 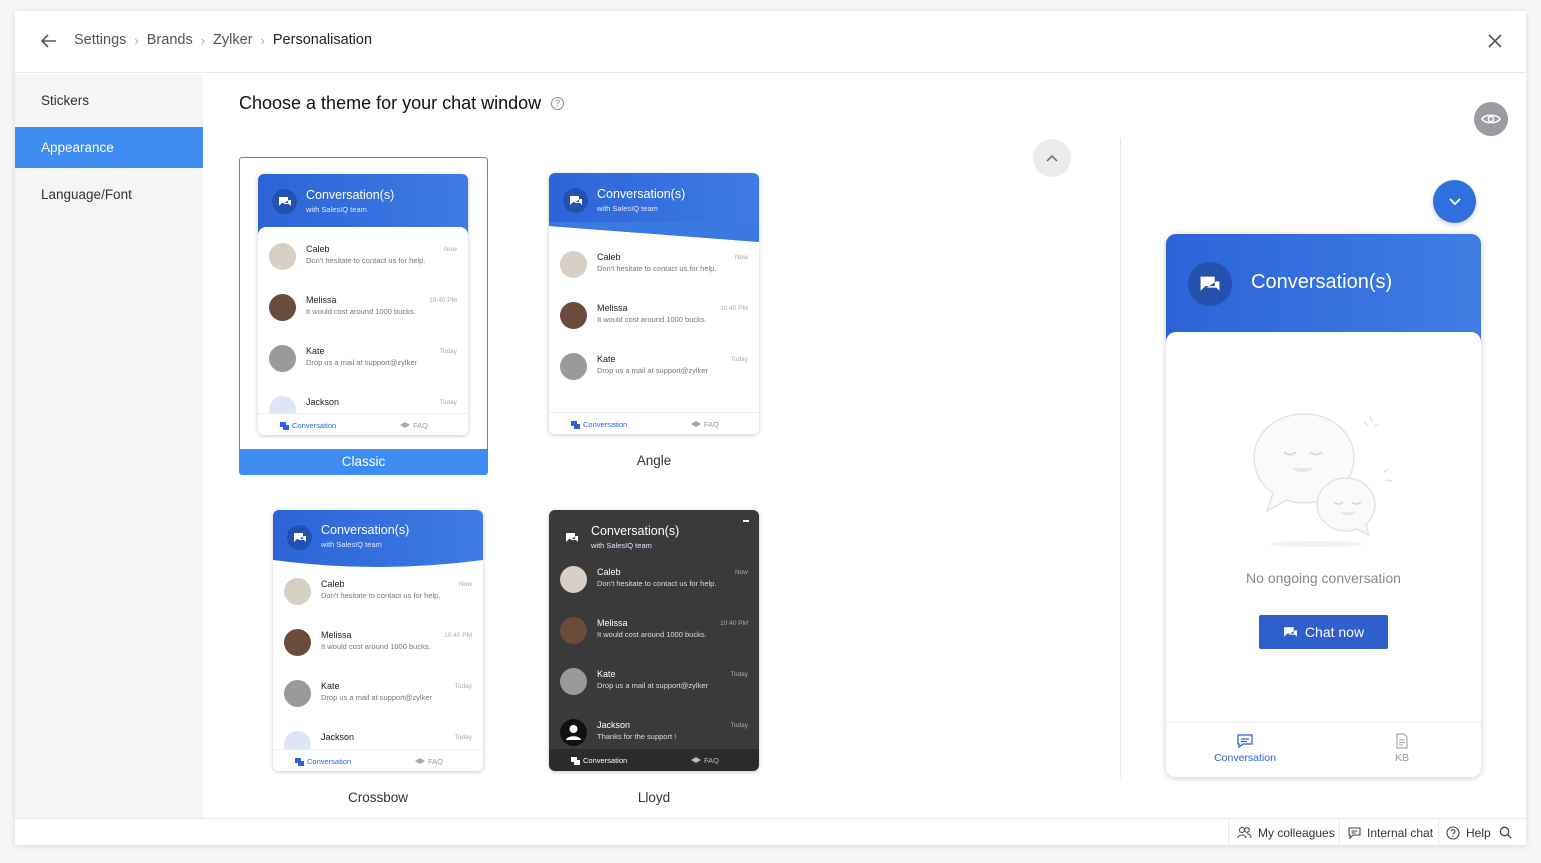 What do you see at coordinates (378, 797) in the screenshot?
I see `theme-label-crossbow: Crossbow` at bounding box center [378, 797].